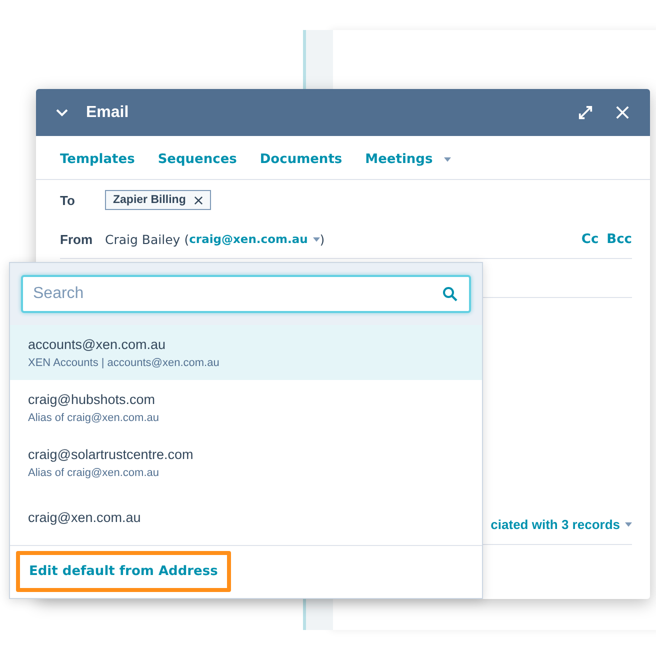  I want to click on dialog-title: Email, so click(107, 113).